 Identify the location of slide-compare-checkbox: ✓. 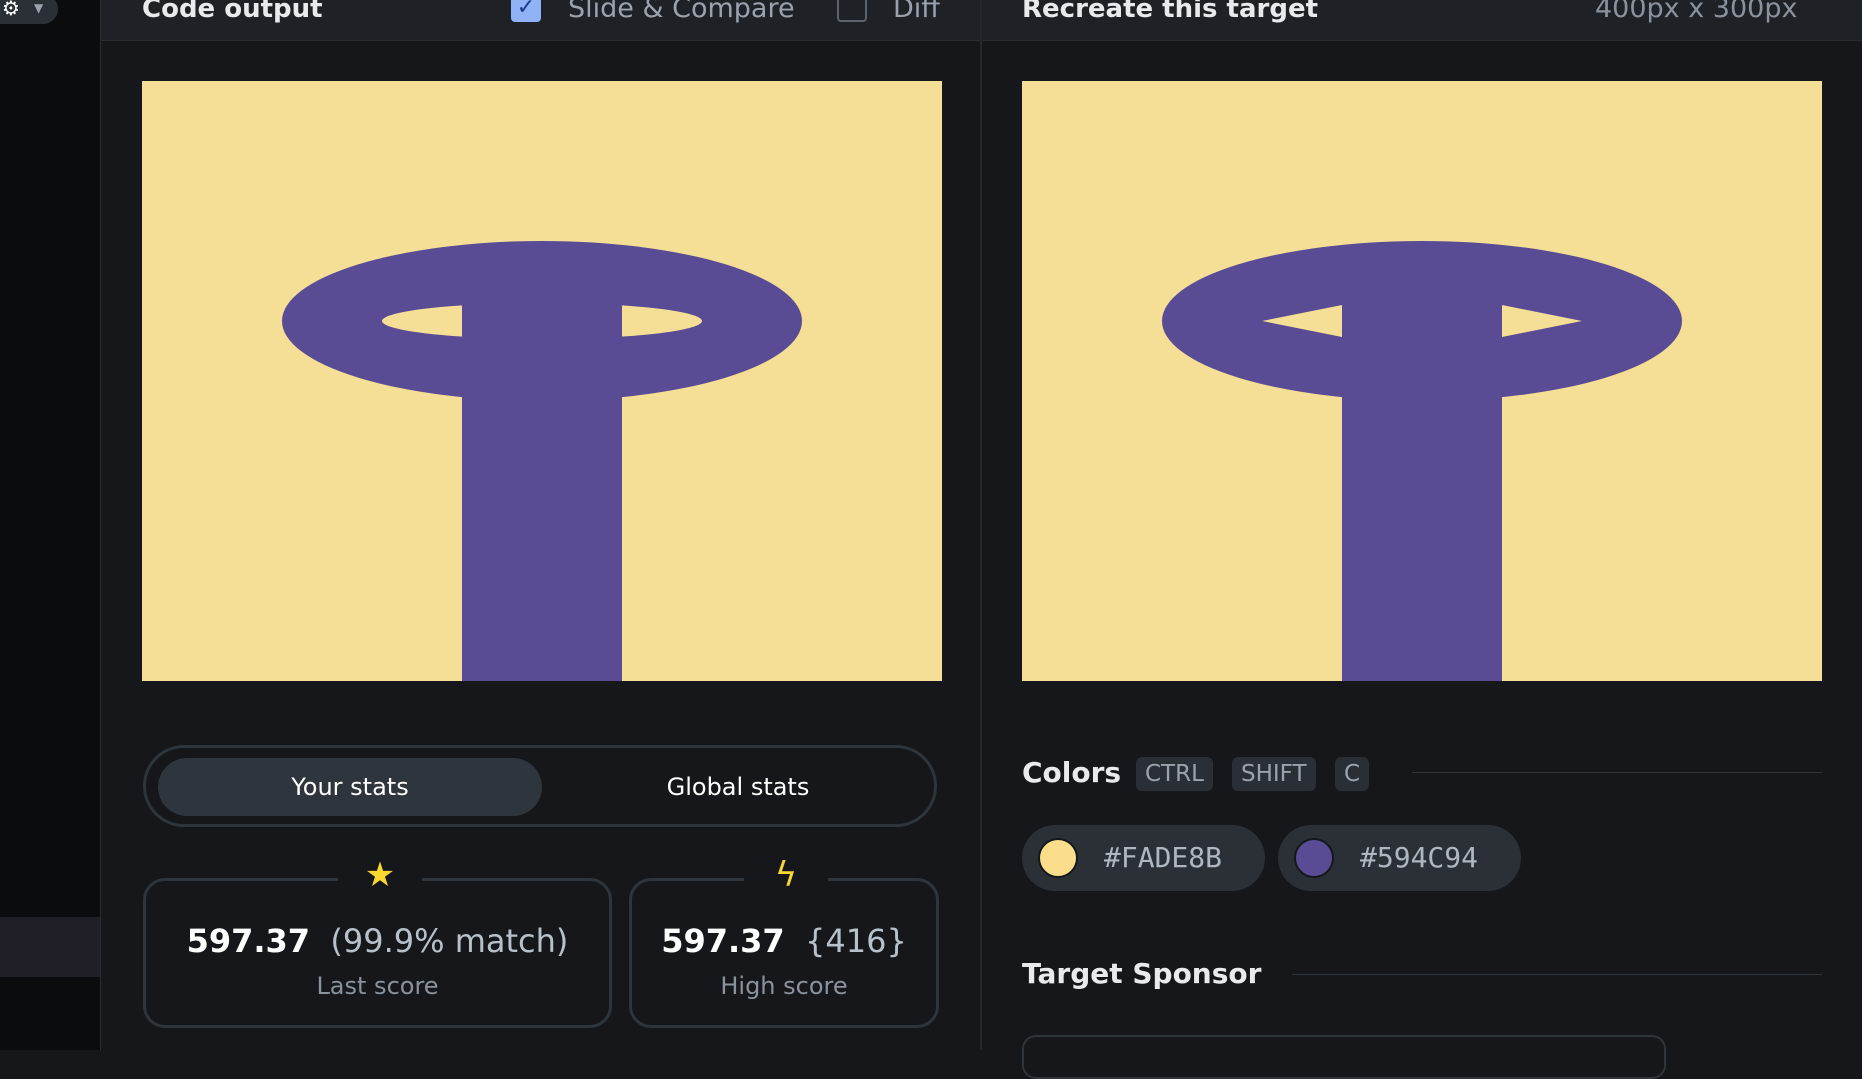
(526, 11).